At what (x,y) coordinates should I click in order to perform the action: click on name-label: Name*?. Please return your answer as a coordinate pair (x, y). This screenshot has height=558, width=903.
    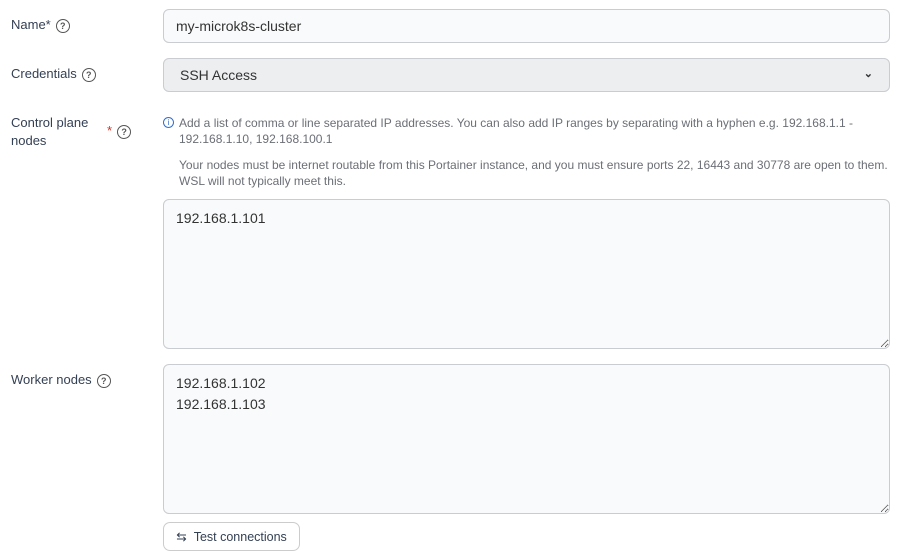
    Looking at the image, I should click on (40, 25).